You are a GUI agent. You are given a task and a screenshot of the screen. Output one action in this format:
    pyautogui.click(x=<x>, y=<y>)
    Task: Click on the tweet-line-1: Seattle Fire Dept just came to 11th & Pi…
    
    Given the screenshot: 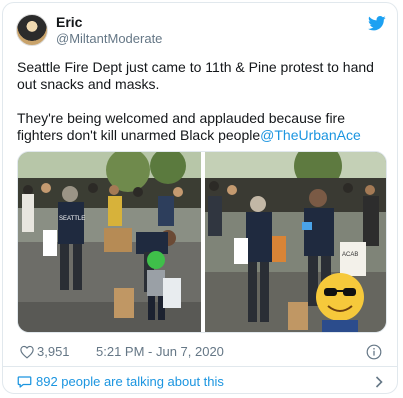 What is the action you would take?
    pyautogui.click(x=197, y=75)
    